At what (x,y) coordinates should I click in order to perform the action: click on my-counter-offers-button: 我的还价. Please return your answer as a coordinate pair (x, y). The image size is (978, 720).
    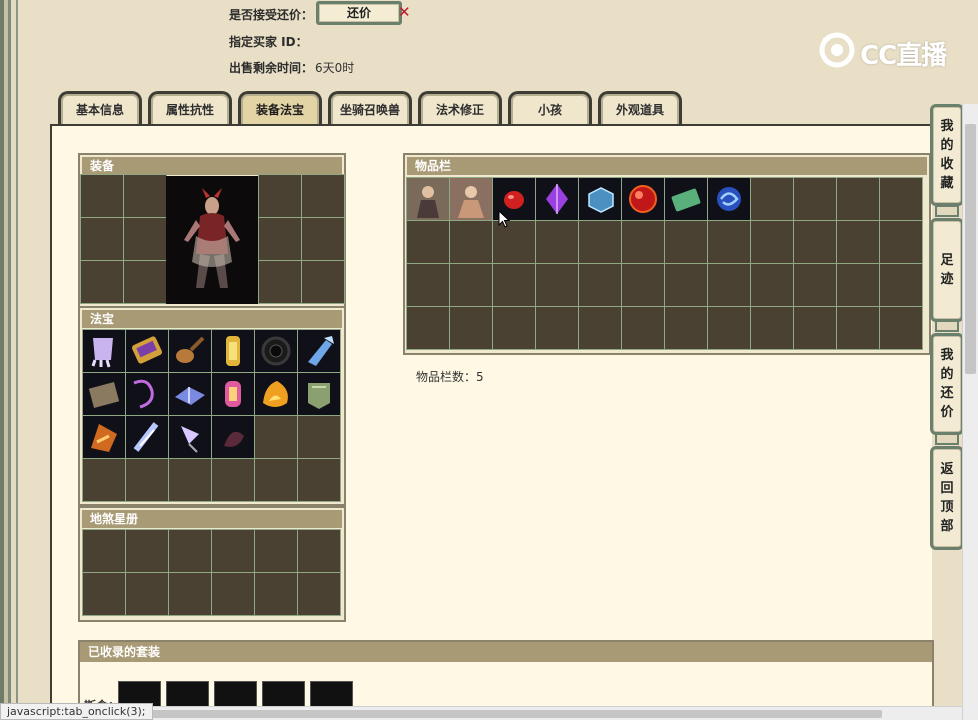
    Looking at the image, I should click on (947, 384).